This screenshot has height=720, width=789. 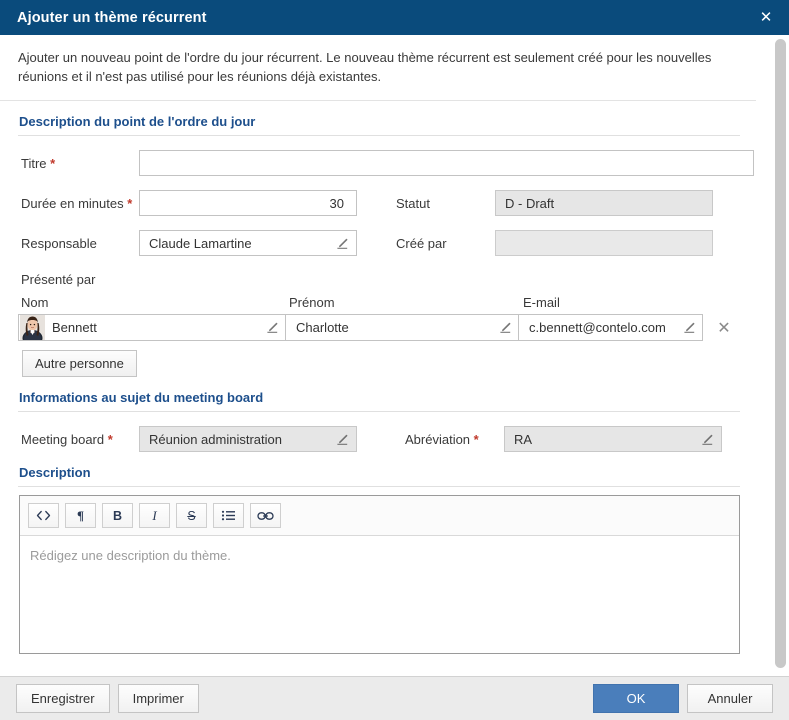 I want to click on avatar-photo-icon, so click(x=32, y=327).